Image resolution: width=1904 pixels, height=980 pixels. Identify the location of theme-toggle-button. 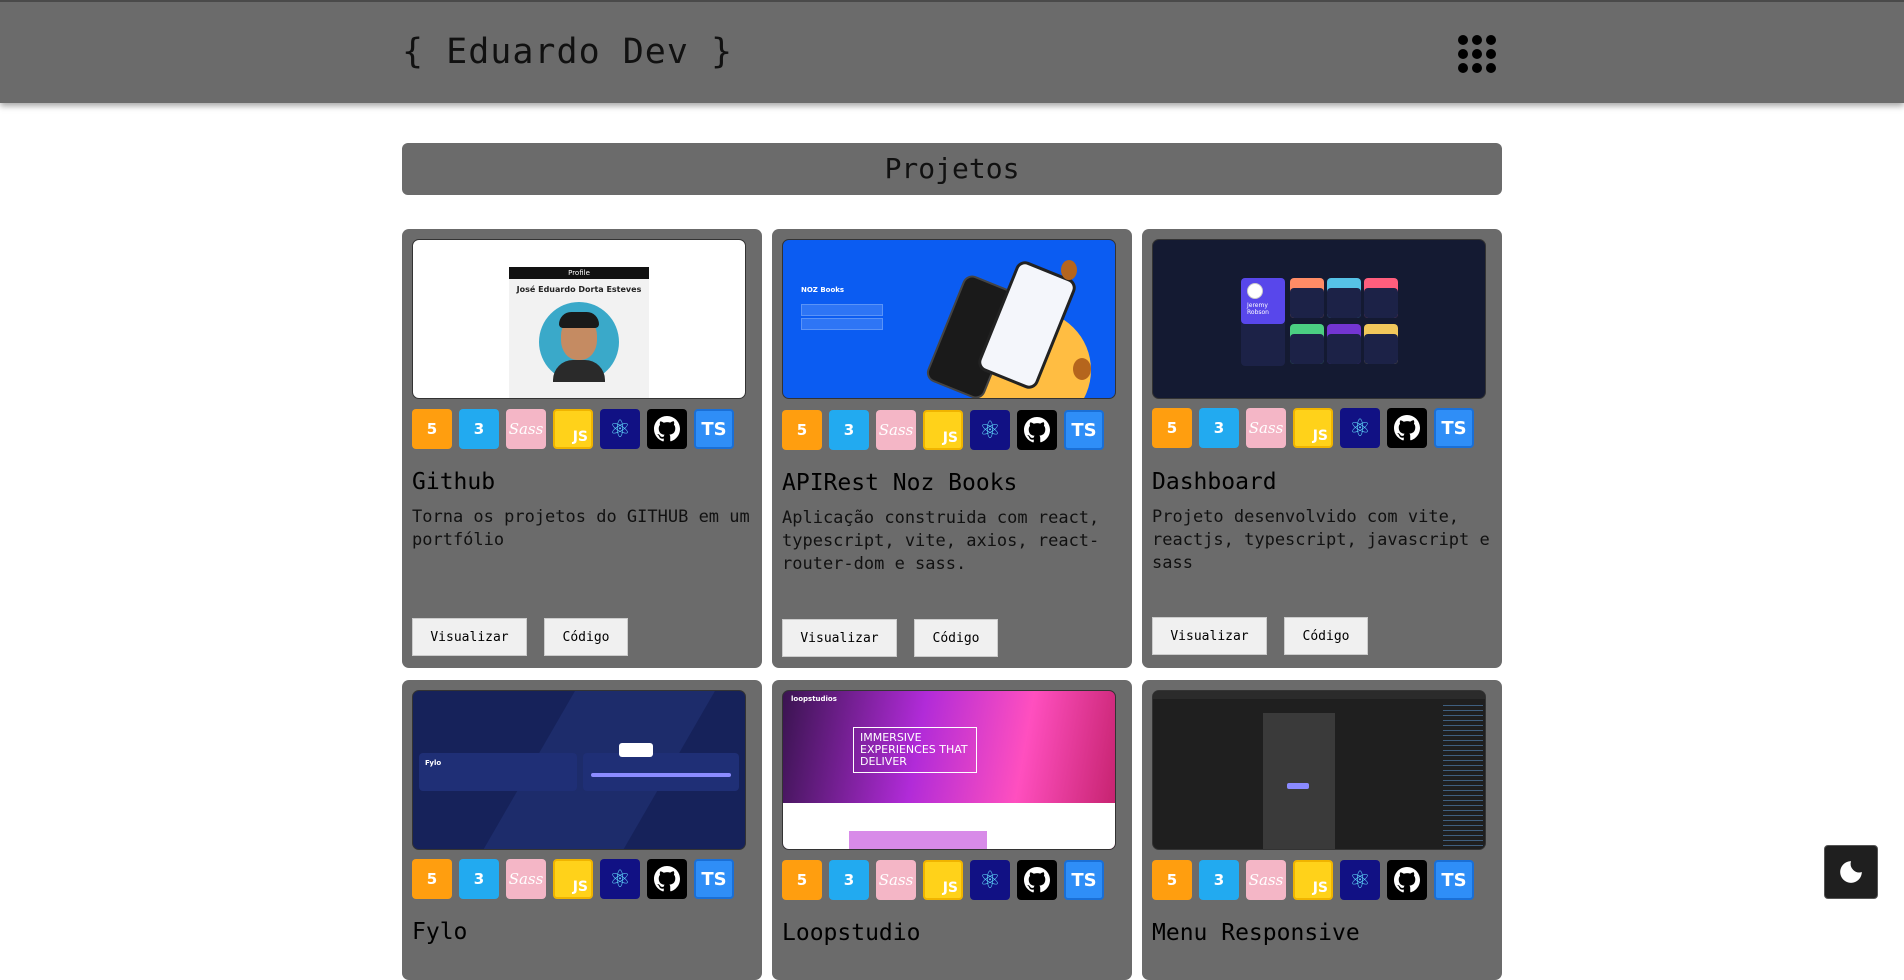
(1851, 872).